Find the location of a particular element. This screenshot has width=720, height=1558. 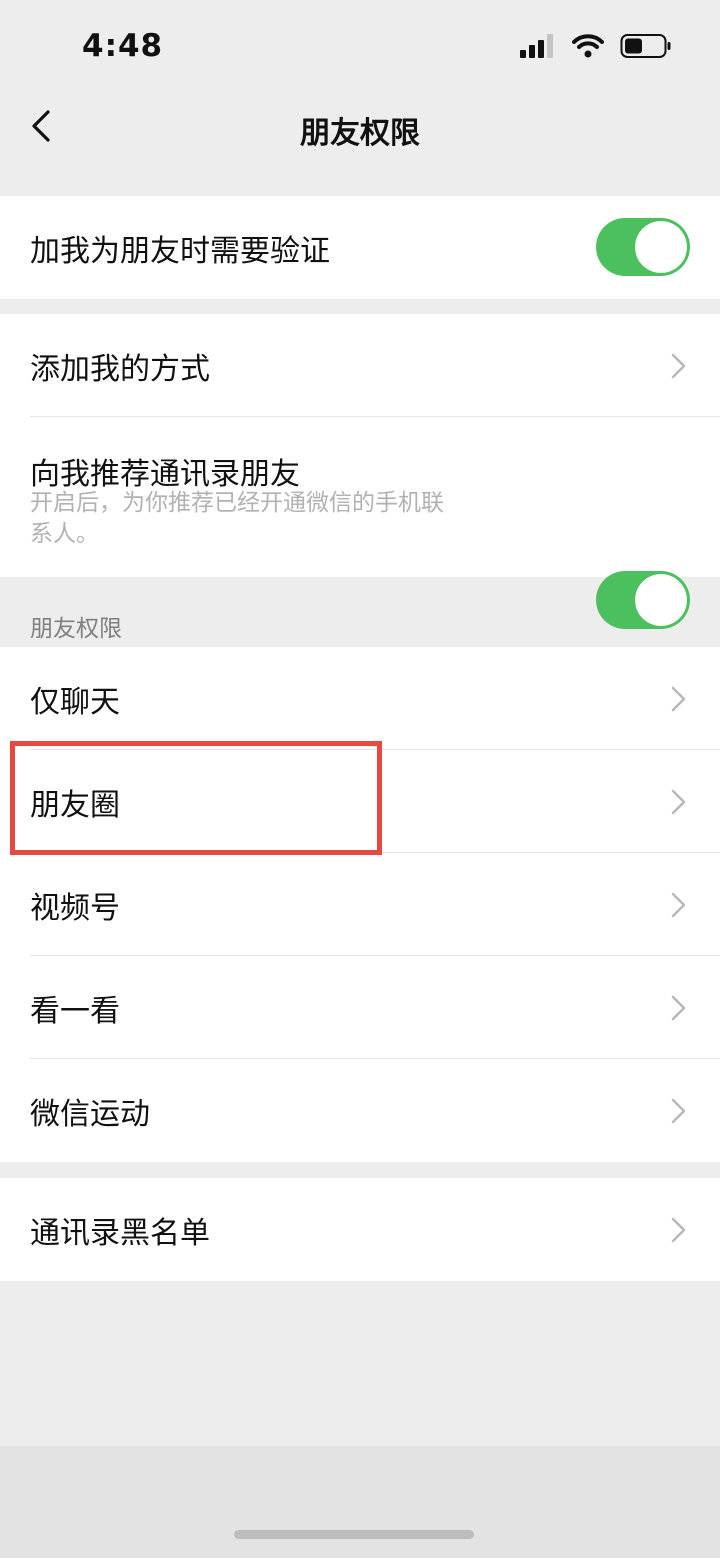

list-item-top-stories: 看一看 is located at coordinates (360, 1007).